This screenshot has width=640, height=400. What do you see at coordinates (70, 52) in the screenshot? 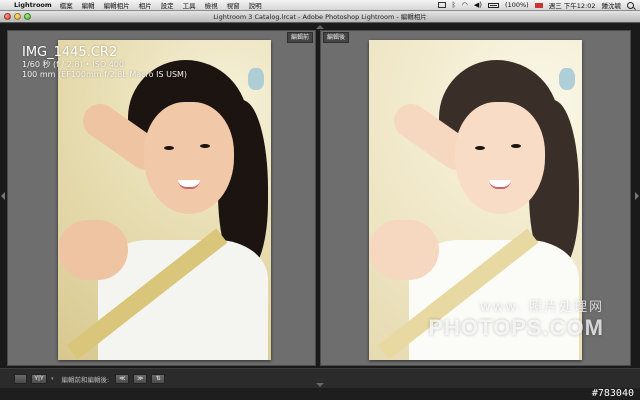
I see `photo-filename: IMG_1445.CR2` at bounding box center [70, 52].